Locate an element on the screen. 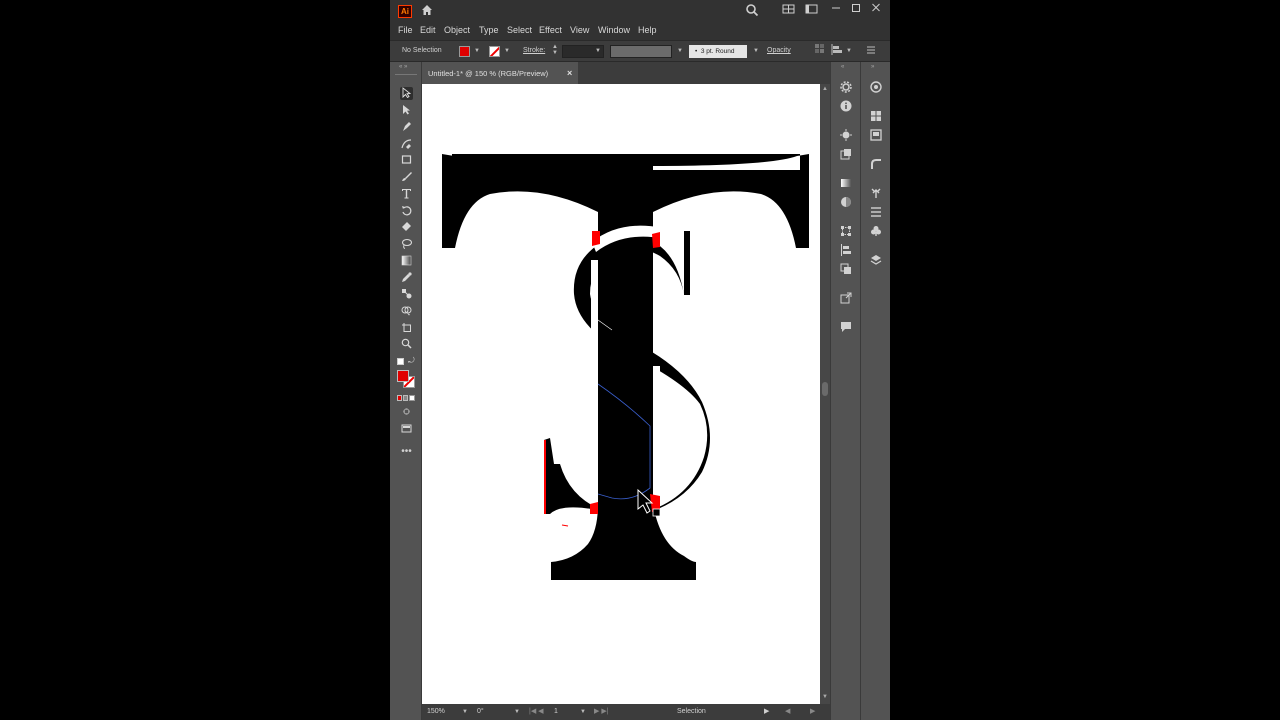  document-close-icon: × is located at coordinates (569, 73).